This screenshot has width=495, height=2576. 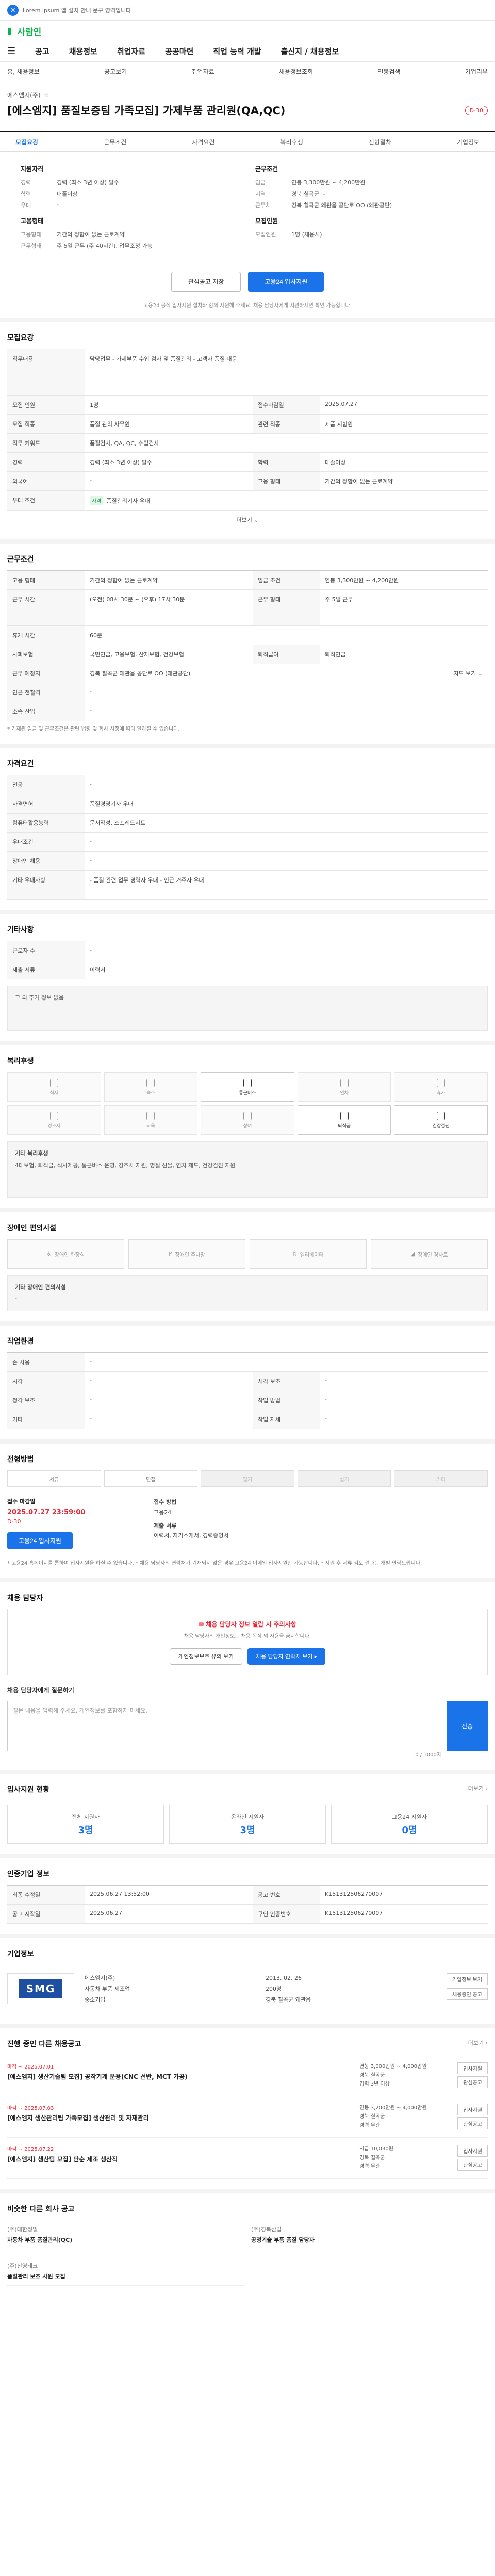 What do you see at coordinates (115, 142) in the screenshot?
I see `tab-conditions: 근무조건` at bounding box center [115, 142].